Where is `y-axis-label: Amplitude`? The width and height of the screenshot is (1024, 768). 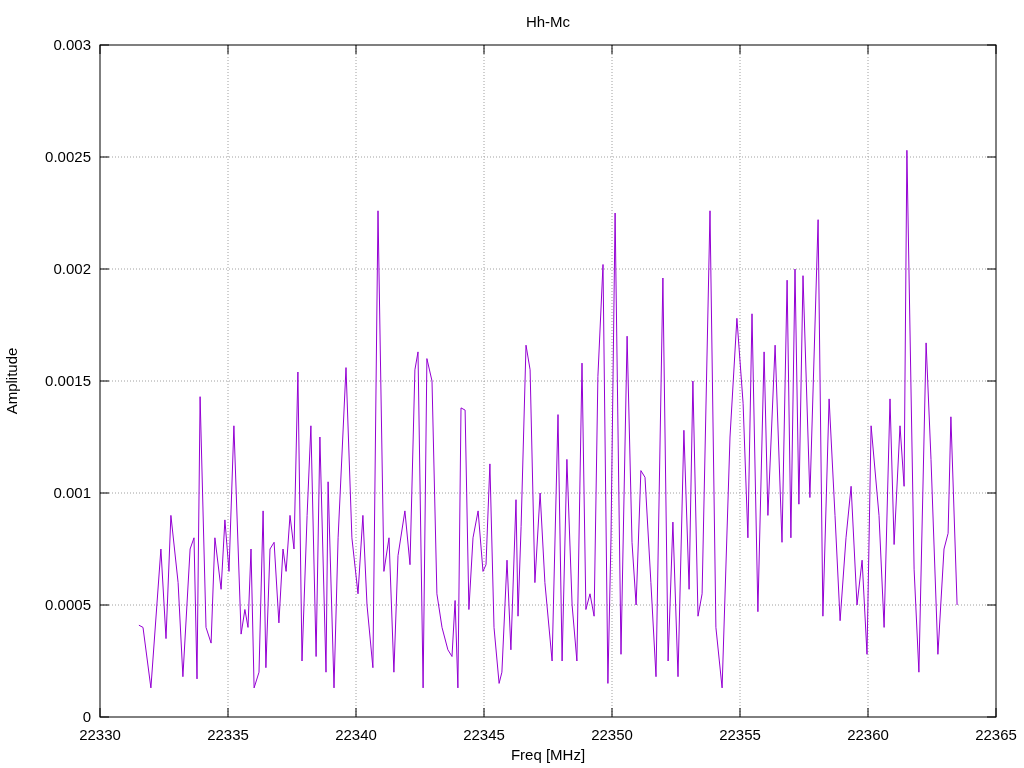
y-axis-label: Amplitude is located at coordinates (11, 381).